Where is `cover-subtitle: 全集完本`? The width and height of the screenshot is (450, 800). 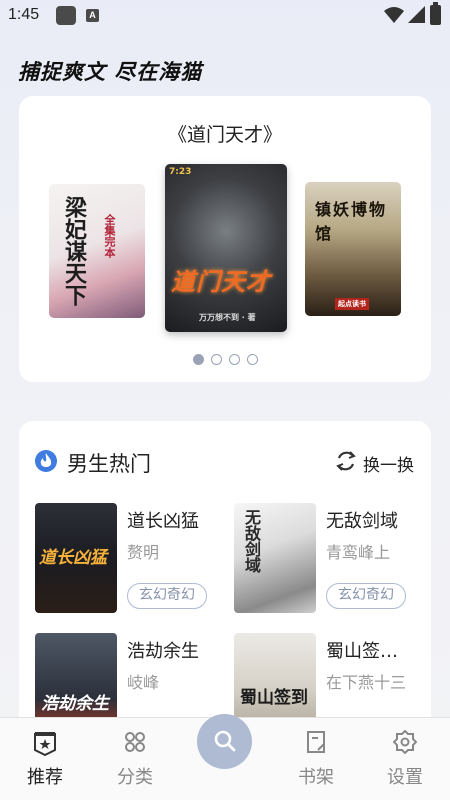 cover-subtitle: 全集完本 is located at coordinates (109, 236).